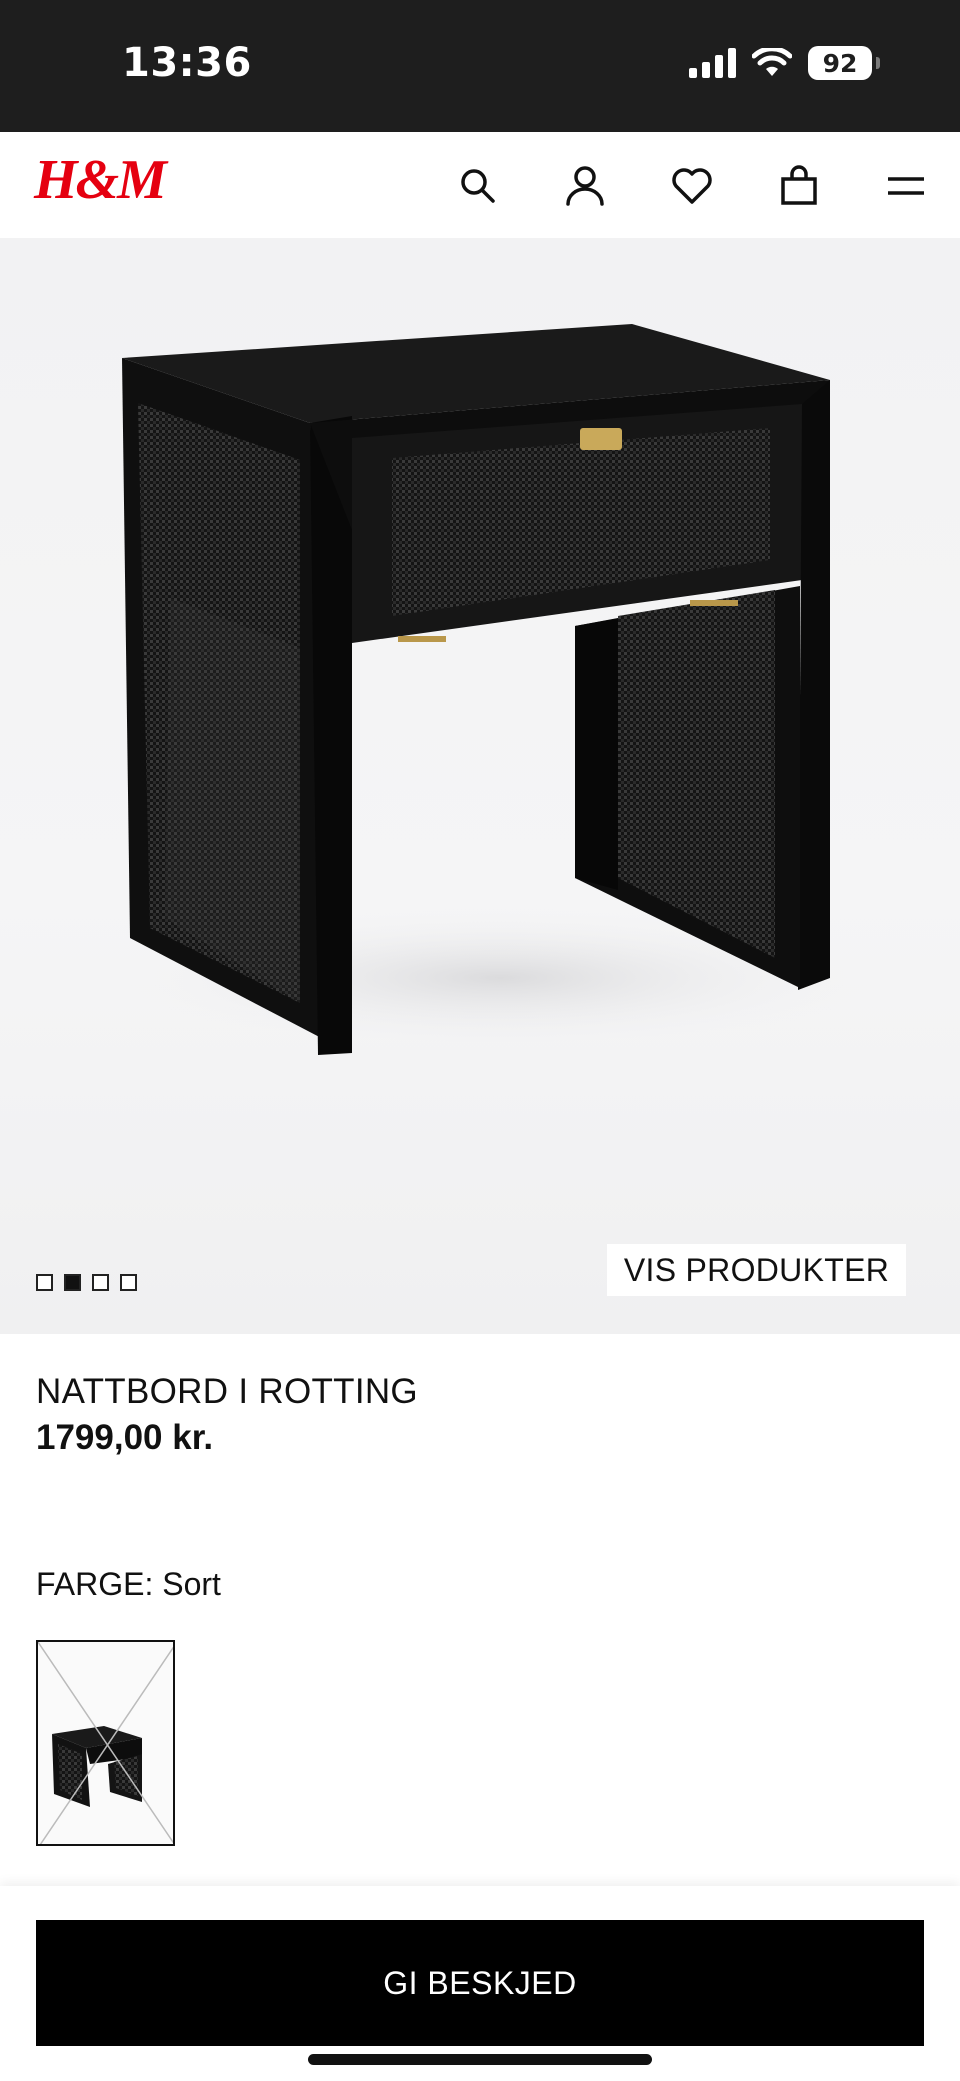 Image resolution: width=960 pixels, height=2081 pixels. I want to click on shopping-bag-icon, so click(799, 186).